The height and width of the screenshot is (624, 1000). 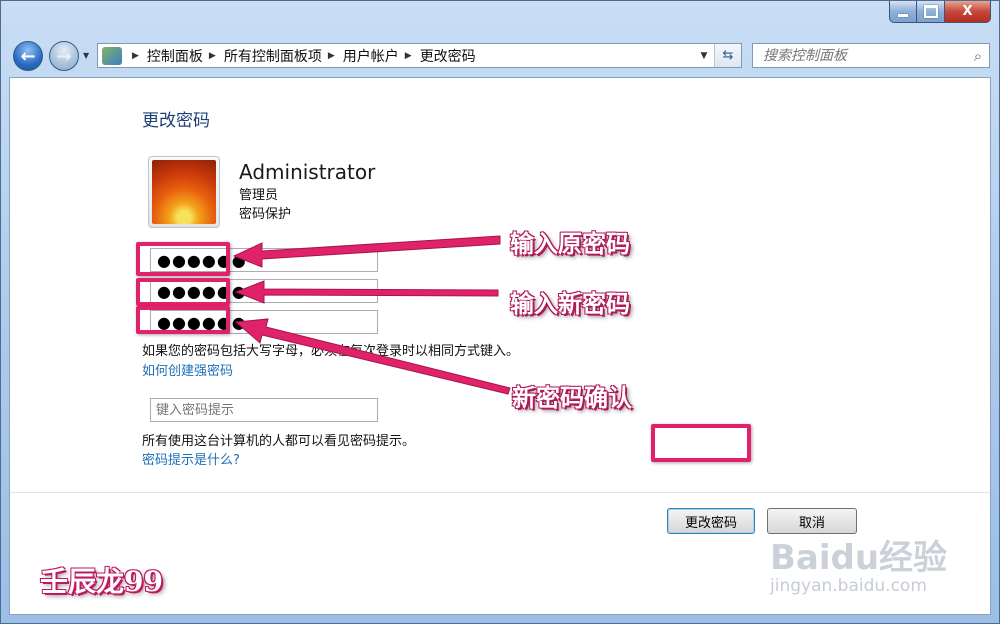 I want to click on search-box: ⌕, so click(x=871, y=55).